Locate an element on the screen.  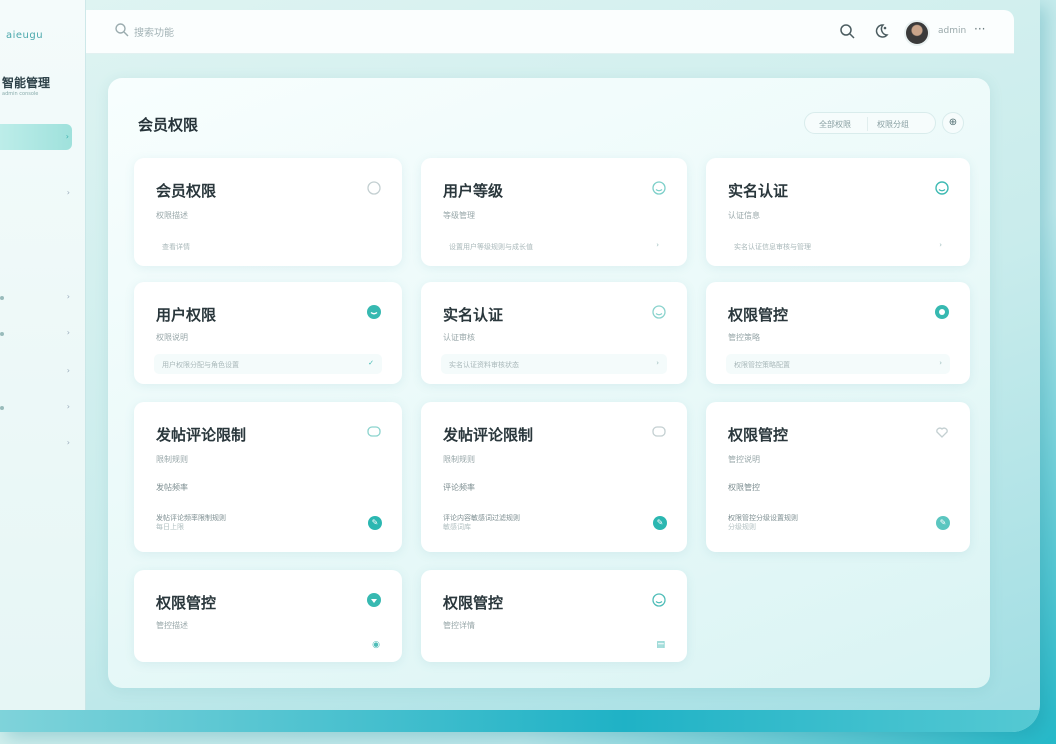
user-name: admin is located at coordinates (952, 31).